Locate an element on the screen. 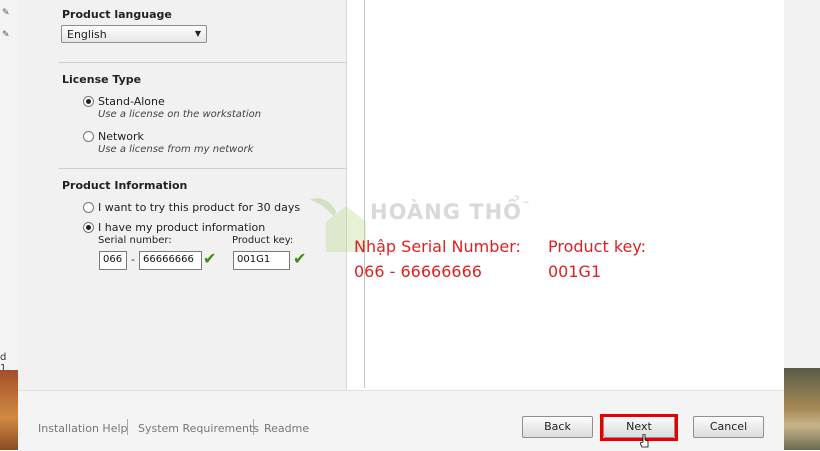 Image resolution: width=820 pixels, height=451 pixels. desktop-left-edge: ✎ ✎ d 1. is located at coordinates (9, 225).